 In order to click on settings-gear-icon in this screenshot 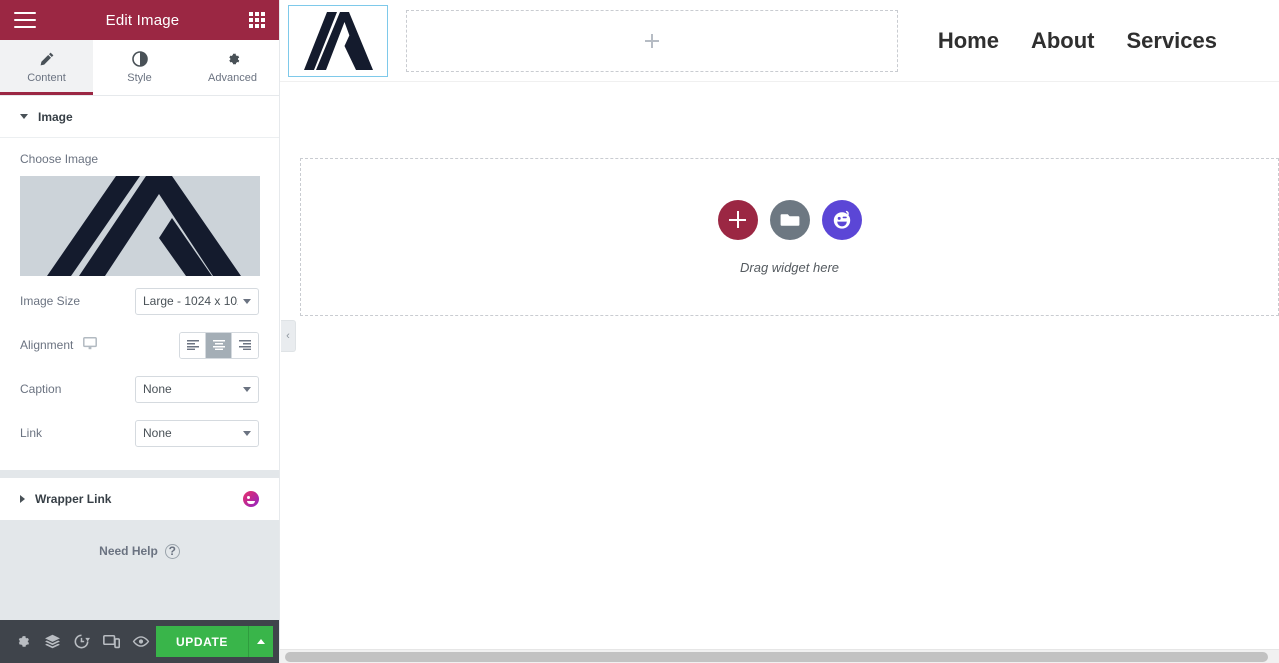, I will do `click(23, 641)`.